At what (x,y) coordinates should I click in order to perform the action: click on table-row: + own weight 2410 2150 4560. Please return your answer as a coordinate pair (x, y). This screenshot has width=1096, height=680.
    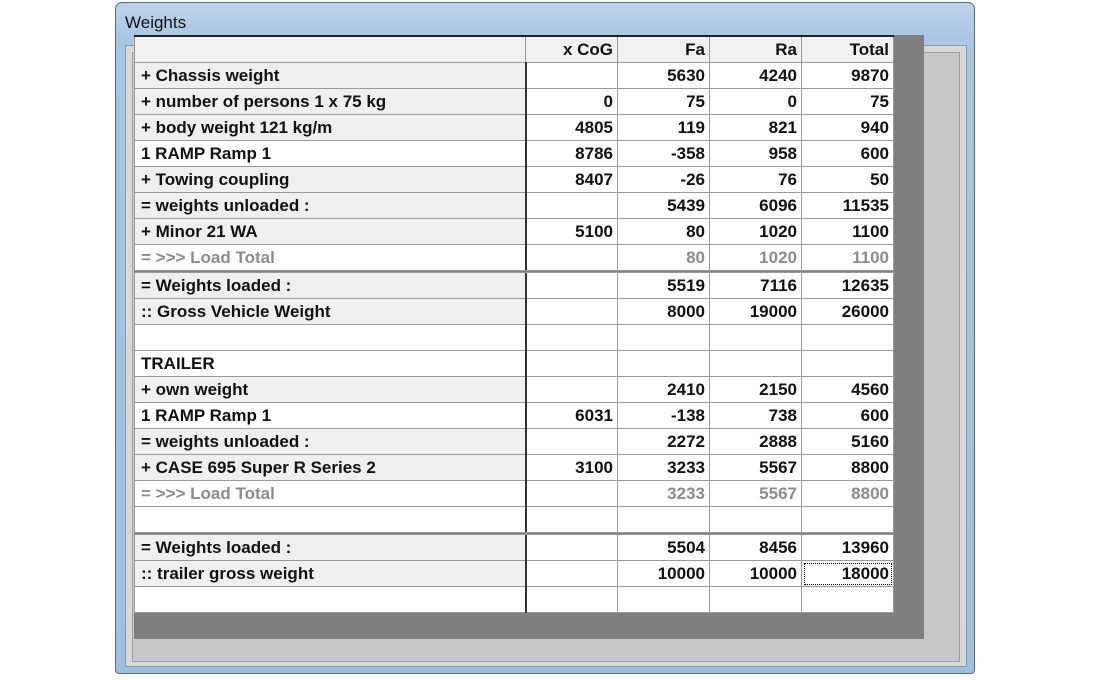
    Looking at the image, I should click on (514, 389).